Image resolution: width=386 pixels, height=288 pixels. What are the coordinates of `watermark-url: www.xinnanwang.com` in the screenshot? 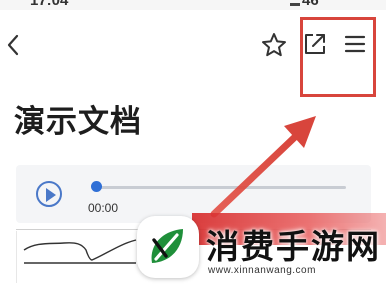 It's located at (262, 270).